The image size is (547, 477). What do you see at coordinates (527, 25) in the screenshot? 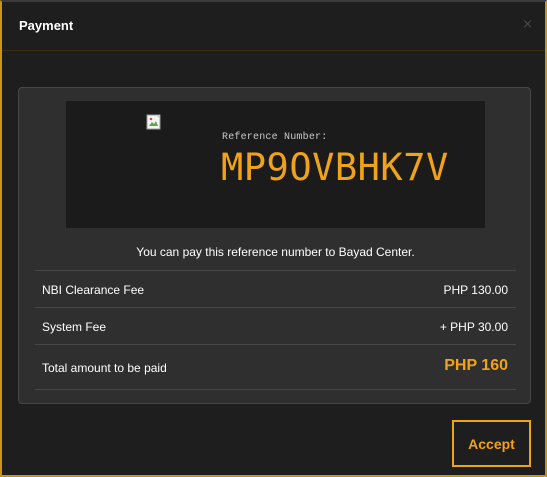
I see `close-icon: ×` at bounding box center [527, 25].